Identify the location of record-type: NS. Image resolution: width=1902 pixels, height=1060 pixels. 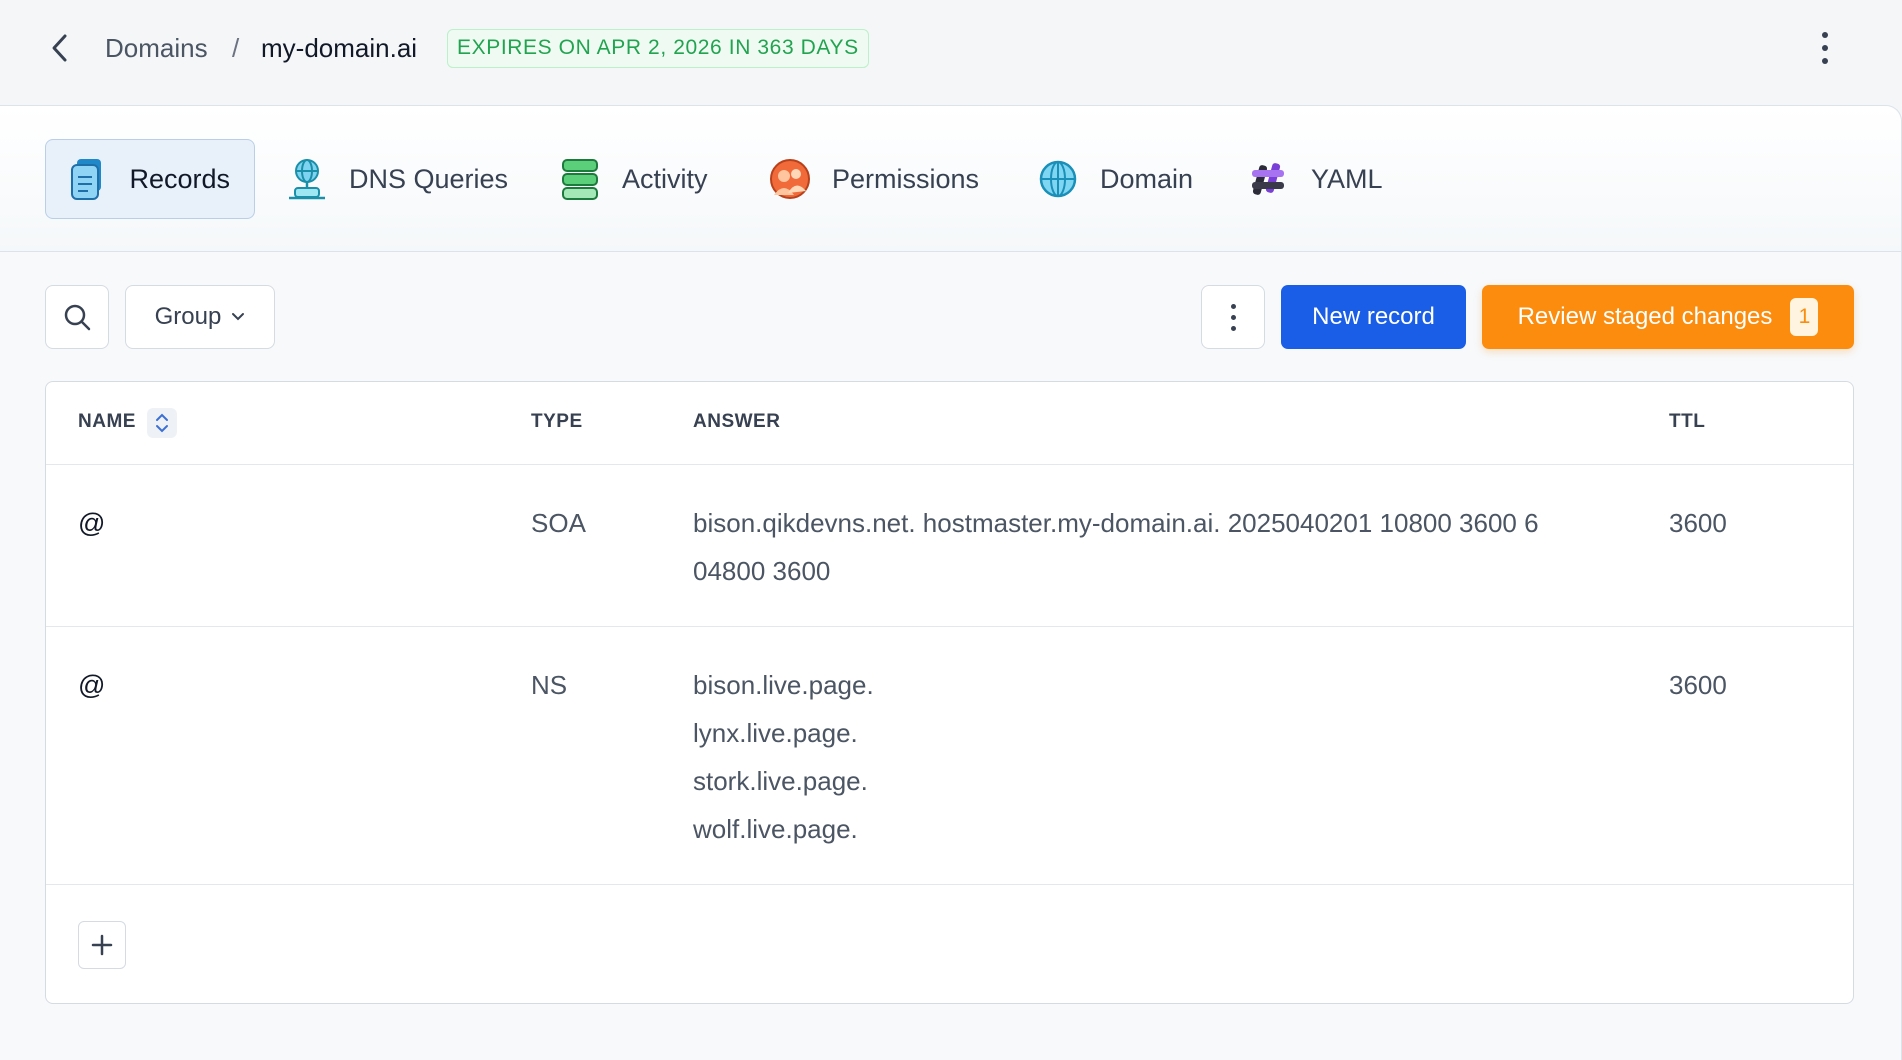
(549, 685).